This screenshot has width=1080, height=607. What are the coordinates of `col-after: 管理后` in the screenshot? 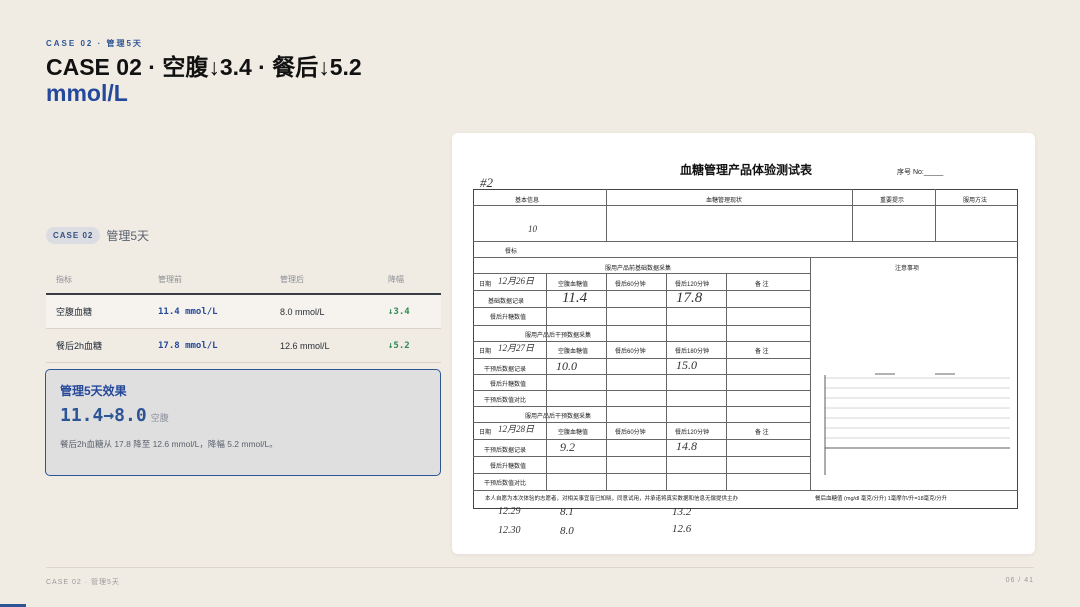 It's located at (324, 280).